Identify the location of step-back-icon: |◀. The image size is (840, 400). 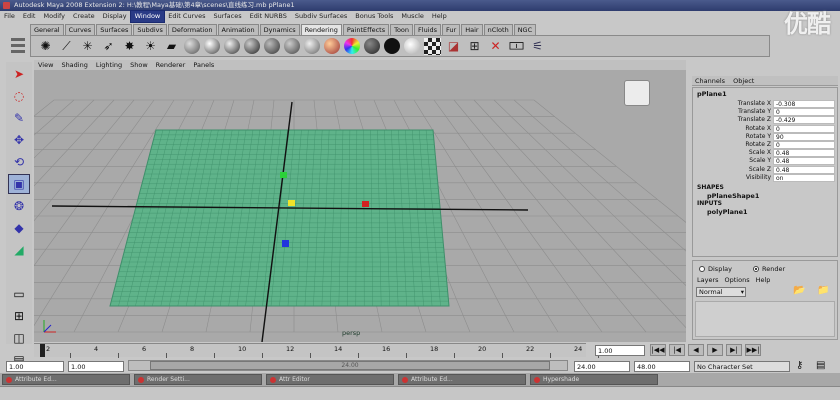
(677, 350).